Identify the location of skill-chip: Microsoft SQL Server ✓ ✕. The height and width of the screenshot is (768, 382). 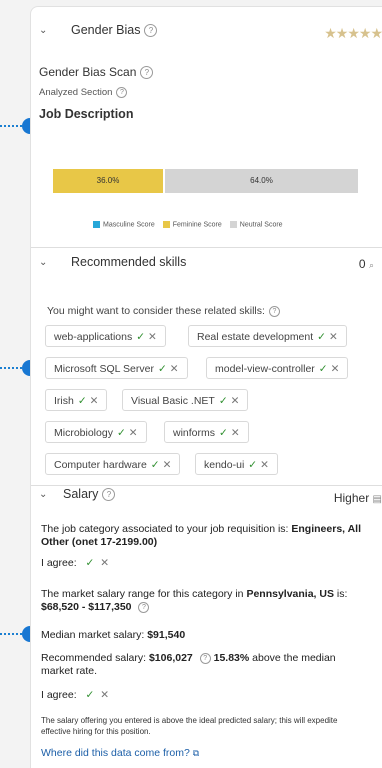
(116, 368).